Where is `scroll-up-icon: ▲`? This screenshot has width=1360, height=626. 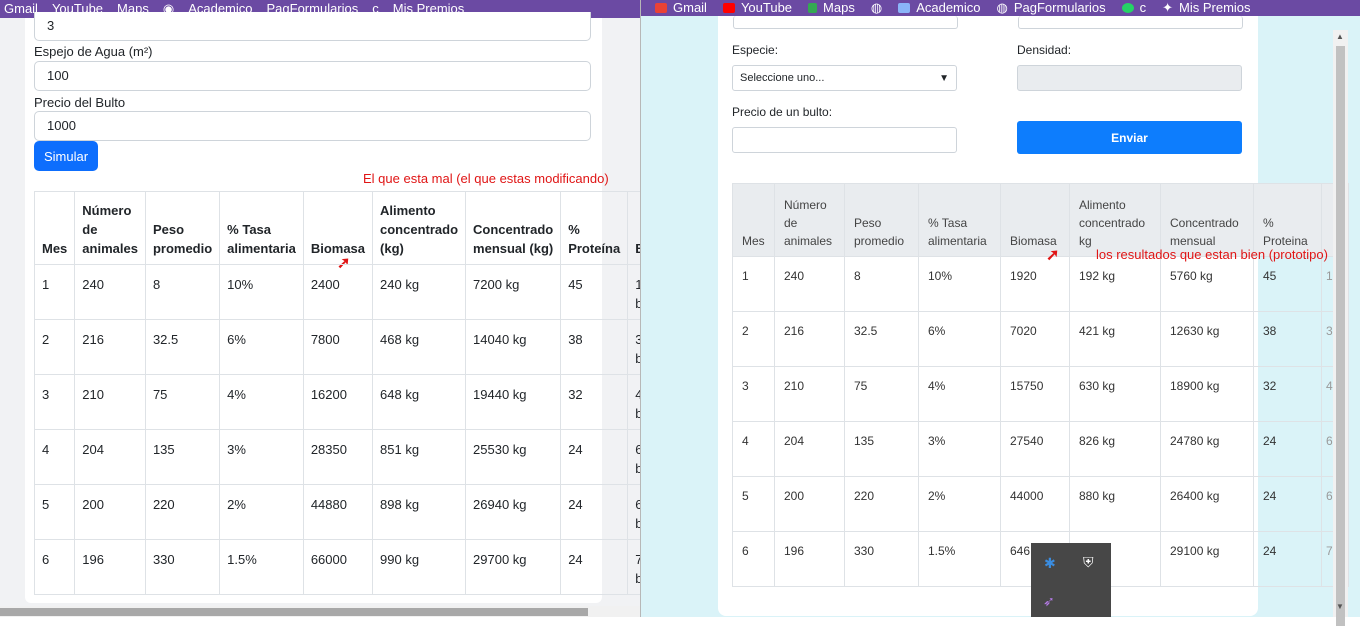
scroll-up-icon: ▲ is located at coordinates (1340, 36).